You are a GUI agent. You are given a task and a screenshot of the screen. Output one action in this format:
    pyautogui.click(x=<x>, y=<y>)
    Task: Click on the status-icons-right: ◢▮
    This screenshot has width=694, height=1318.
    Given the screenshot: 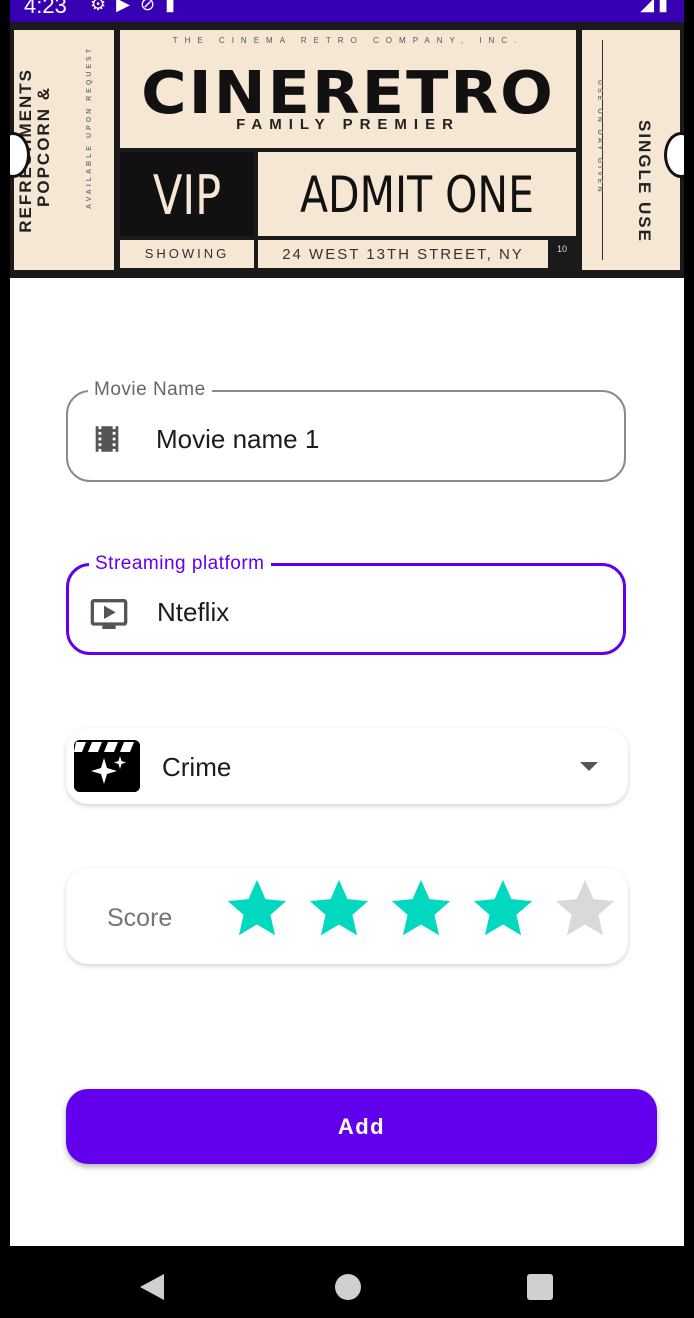 What is the action you would take?
    pyautogui.click(x=656, y=7)
    